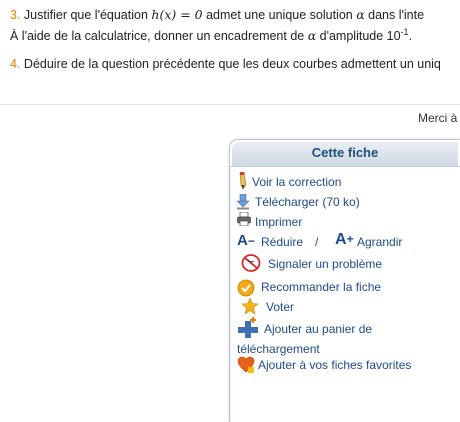 The height and width of the screenshot is (422, 460). What do you see at coordinates (243, 181) in the screenshot?
I see `pencil-icon` at bounding box center [243, 181].